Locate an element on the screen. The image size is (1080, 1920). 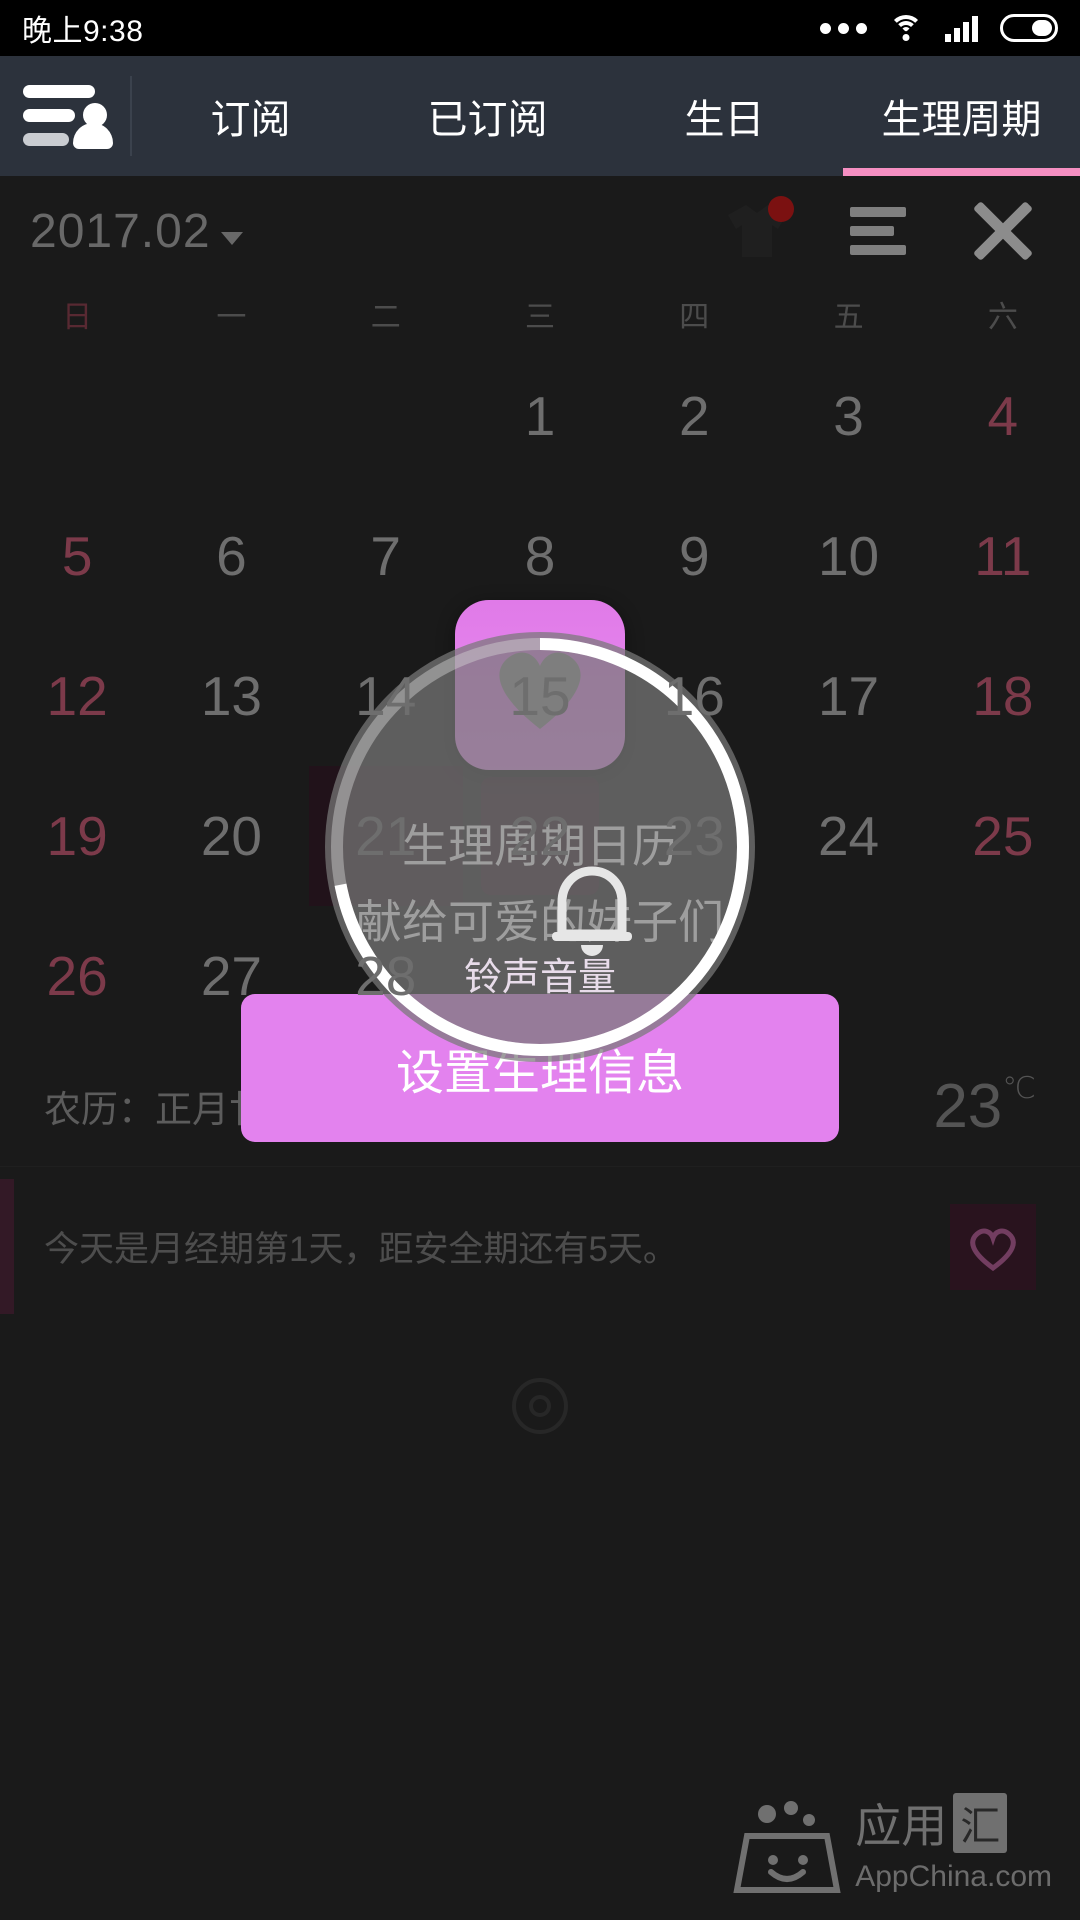
calendar-day-label: 14 is located at coordinates (386, 696).